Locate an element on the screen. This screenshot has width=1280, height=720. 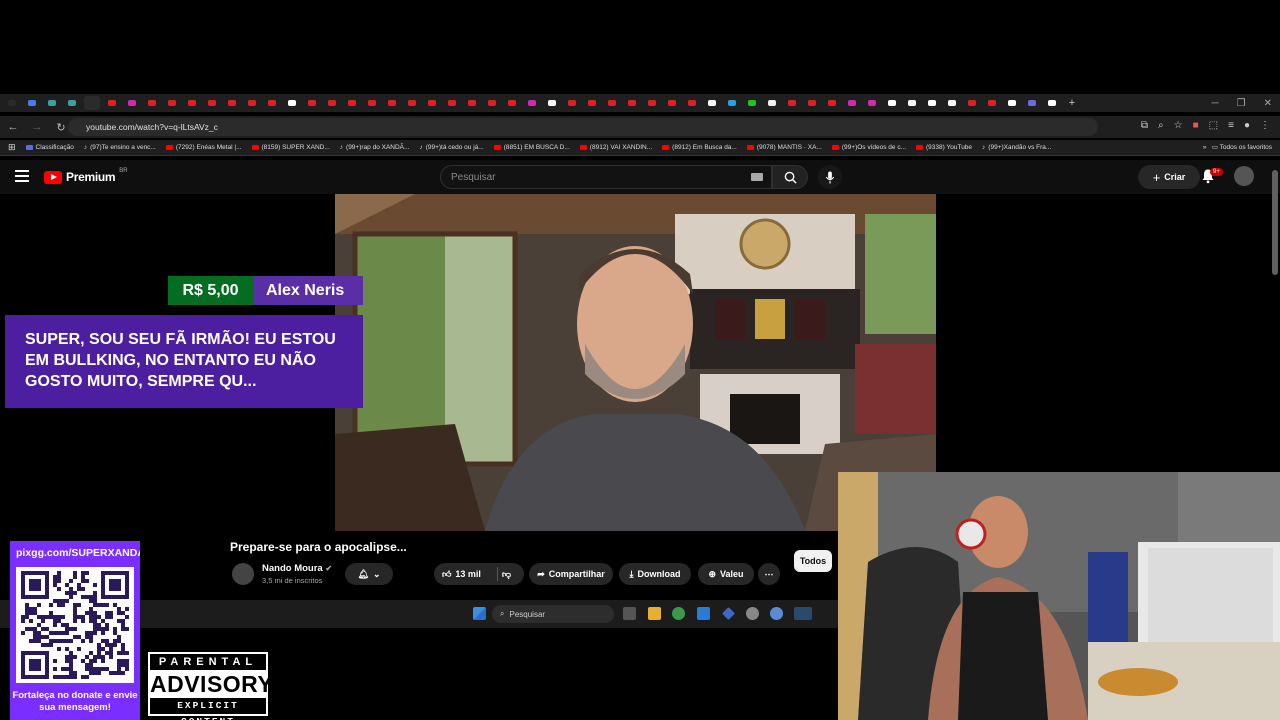
channel-name: Nando Moura ✔ is located at coordinates (297, 568).